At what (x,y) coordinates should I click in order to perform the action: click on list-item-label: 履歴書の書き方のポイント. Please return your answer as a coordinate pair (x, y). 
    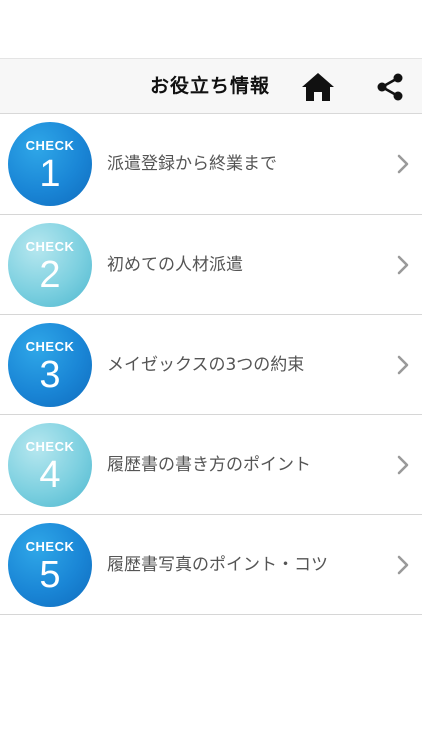
    Looking at the image, I should click on (209, 465).